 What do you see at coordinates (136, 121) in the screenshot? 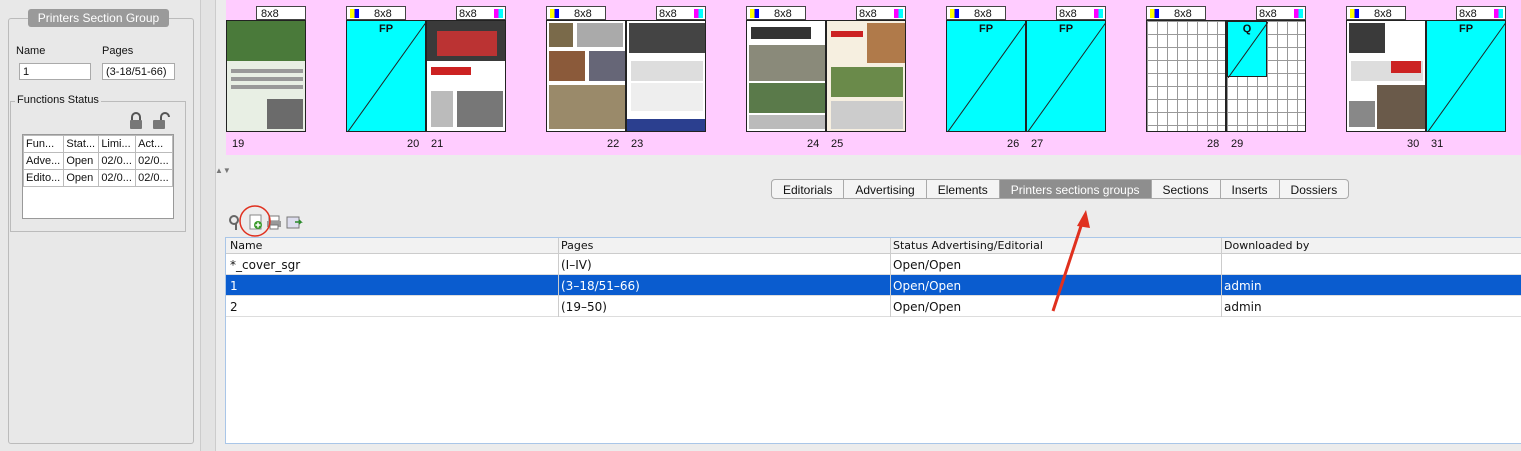
I see `lock-icon` at bounding box center [136, 121].